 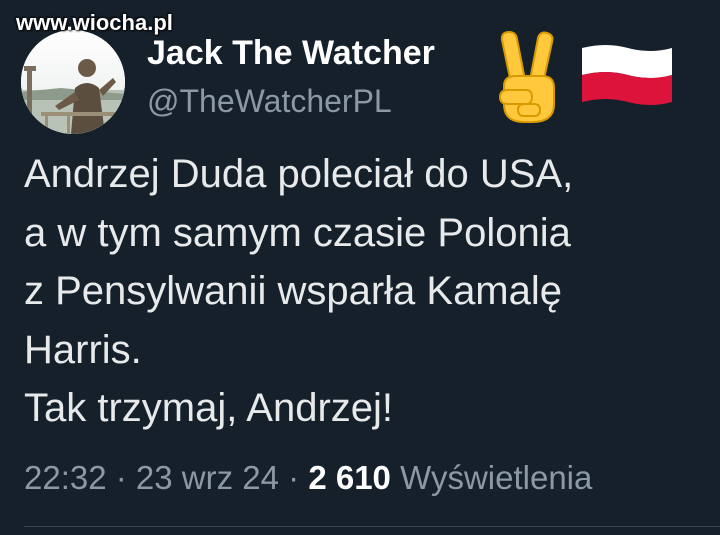 I want to click on victory-hand-icon, so click(x=527, y=77).